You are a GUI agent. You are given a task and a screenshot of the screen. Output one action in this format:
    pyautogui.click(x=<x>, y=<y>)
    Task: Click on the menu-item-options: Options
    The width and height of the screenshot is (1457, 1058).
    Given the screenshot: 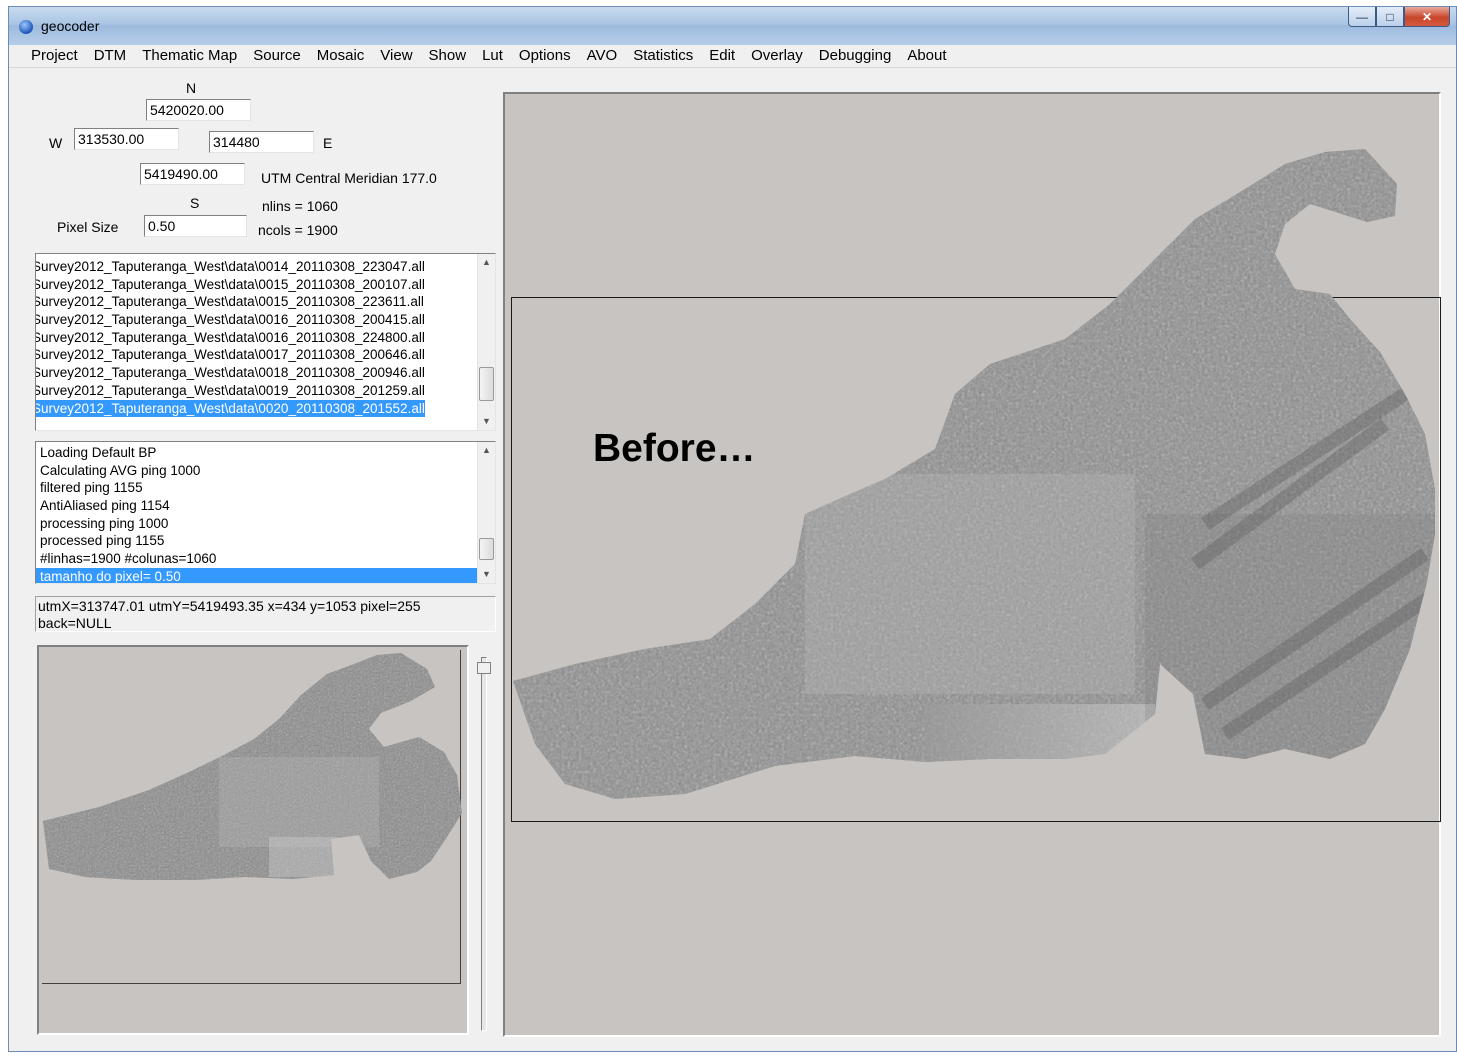 What is the action you would take?
    pyautogui.click(x=545, y=56)
    